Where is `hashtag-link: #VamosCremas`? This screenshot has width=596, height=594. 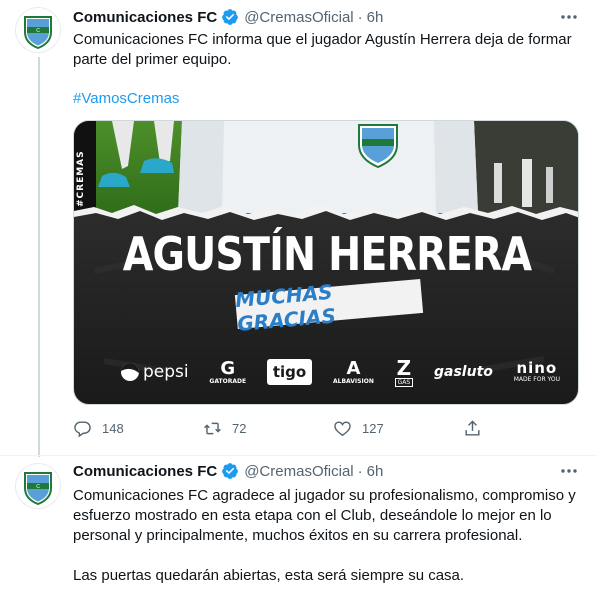 hashtag-link: #VamosCremas is located at coordinates (325, 99).